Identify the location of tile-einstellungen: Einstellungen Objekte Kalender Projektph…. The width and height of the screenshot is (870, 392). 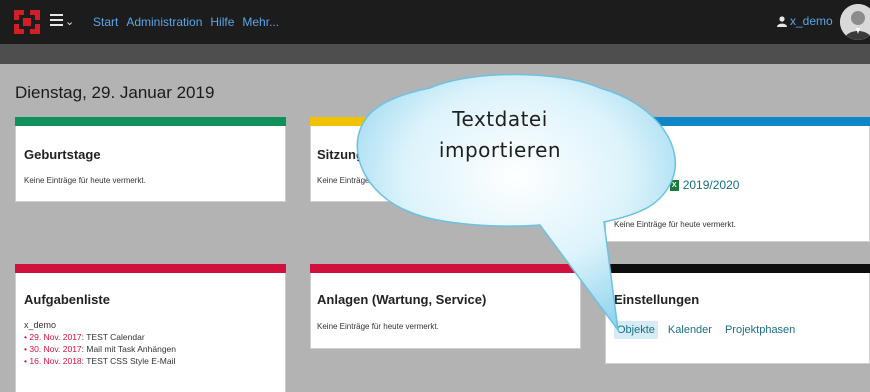
(737, 314).